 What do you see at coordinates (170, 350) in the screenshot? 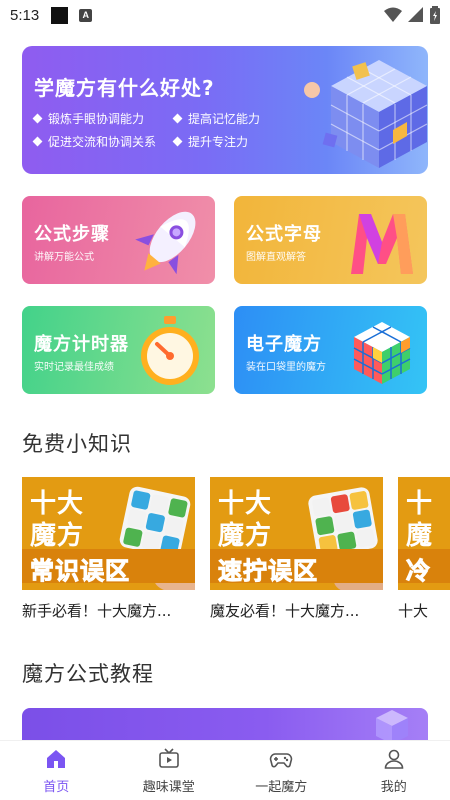
I see `stopwatch-icon` at bounding box center [170, 350].